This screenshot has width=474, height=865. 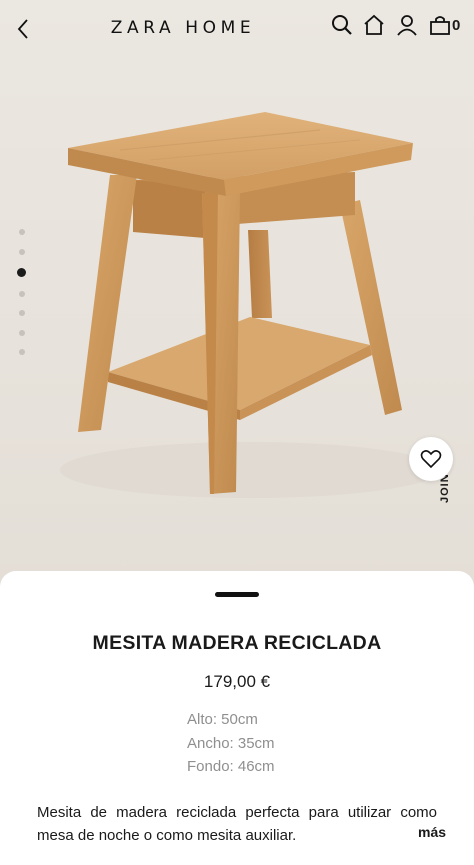 I want to click on user-icon, so click(x=407, y=25).